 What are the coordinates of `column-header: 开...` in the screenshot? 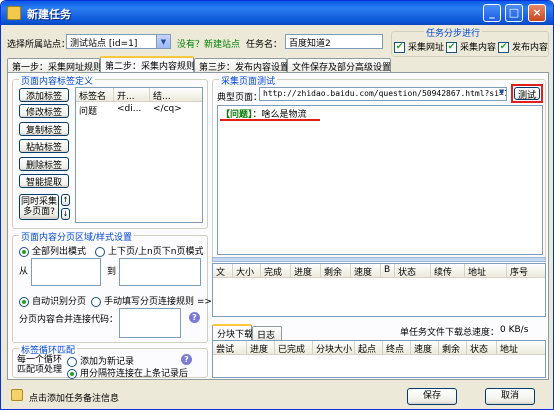 It's located at (132, 95).